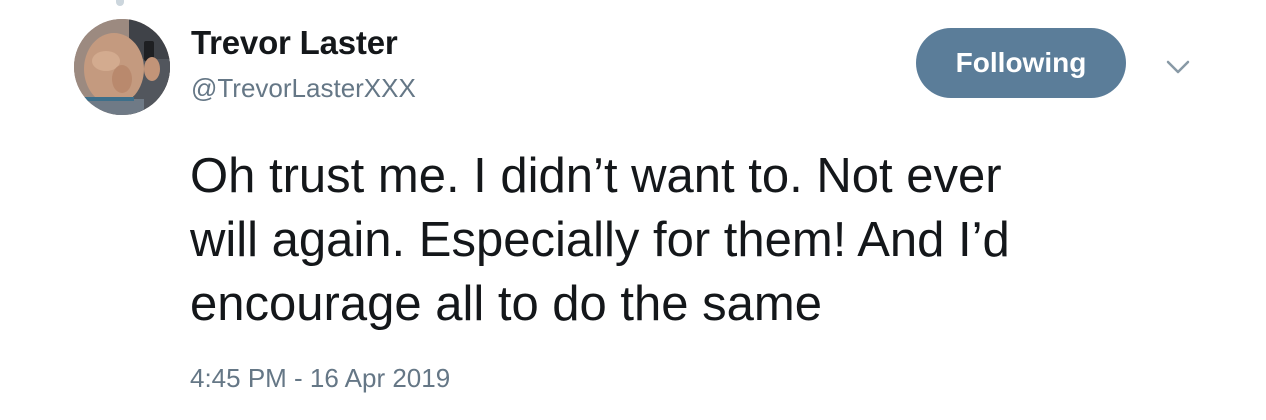  What do you see at coordinates (1021, 63) in the screenshot?
I see `following-button: Following` at bounding box center [1021, 63].